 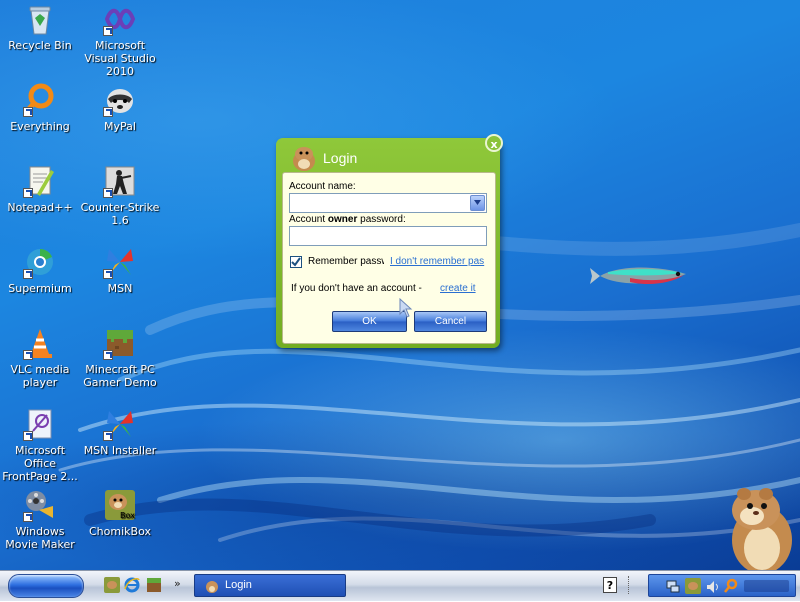 I want to click on desktop-icon-recycle-bin: Recycle Bin, so click(x=40, y=27).